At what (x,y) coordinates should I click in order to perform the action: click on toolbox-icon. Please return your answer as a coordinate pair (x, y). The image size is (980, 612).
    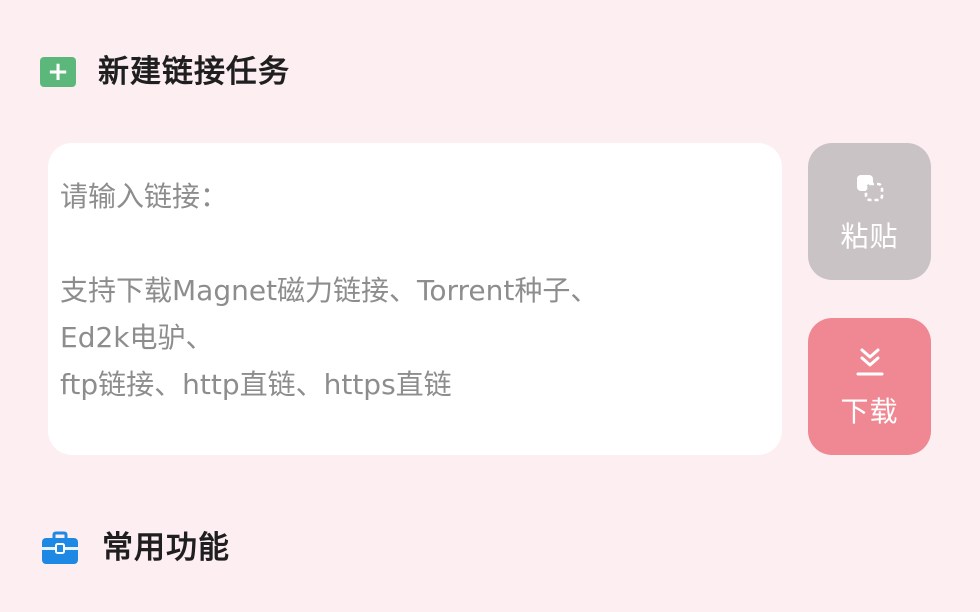
    Looking at the image, I should click on (60, 547).